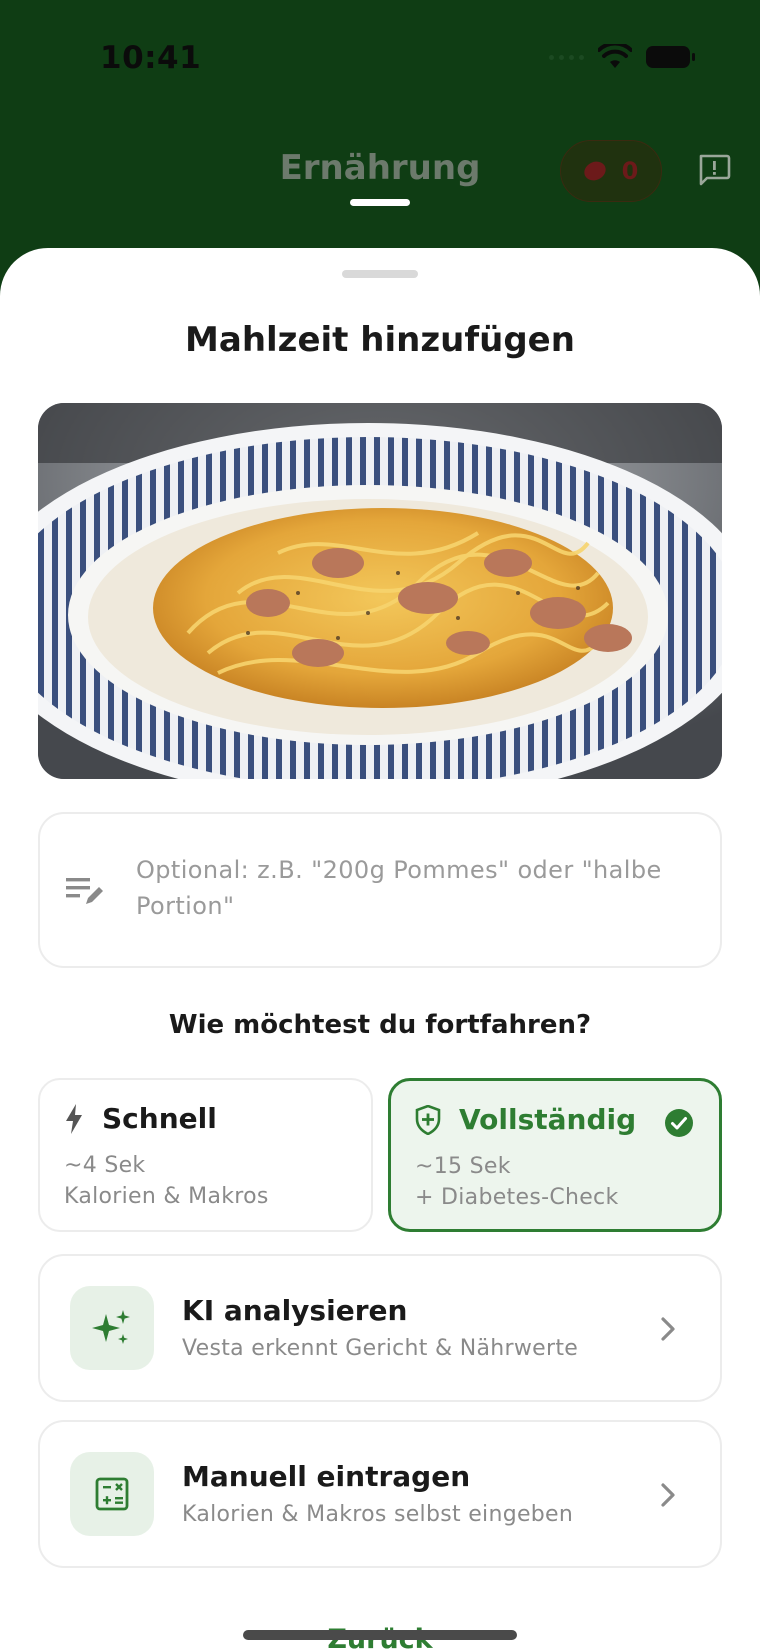 The width and height of the screenshot is (760, 1652). I want to click on shield-plus-icon, so click(428, 1119).